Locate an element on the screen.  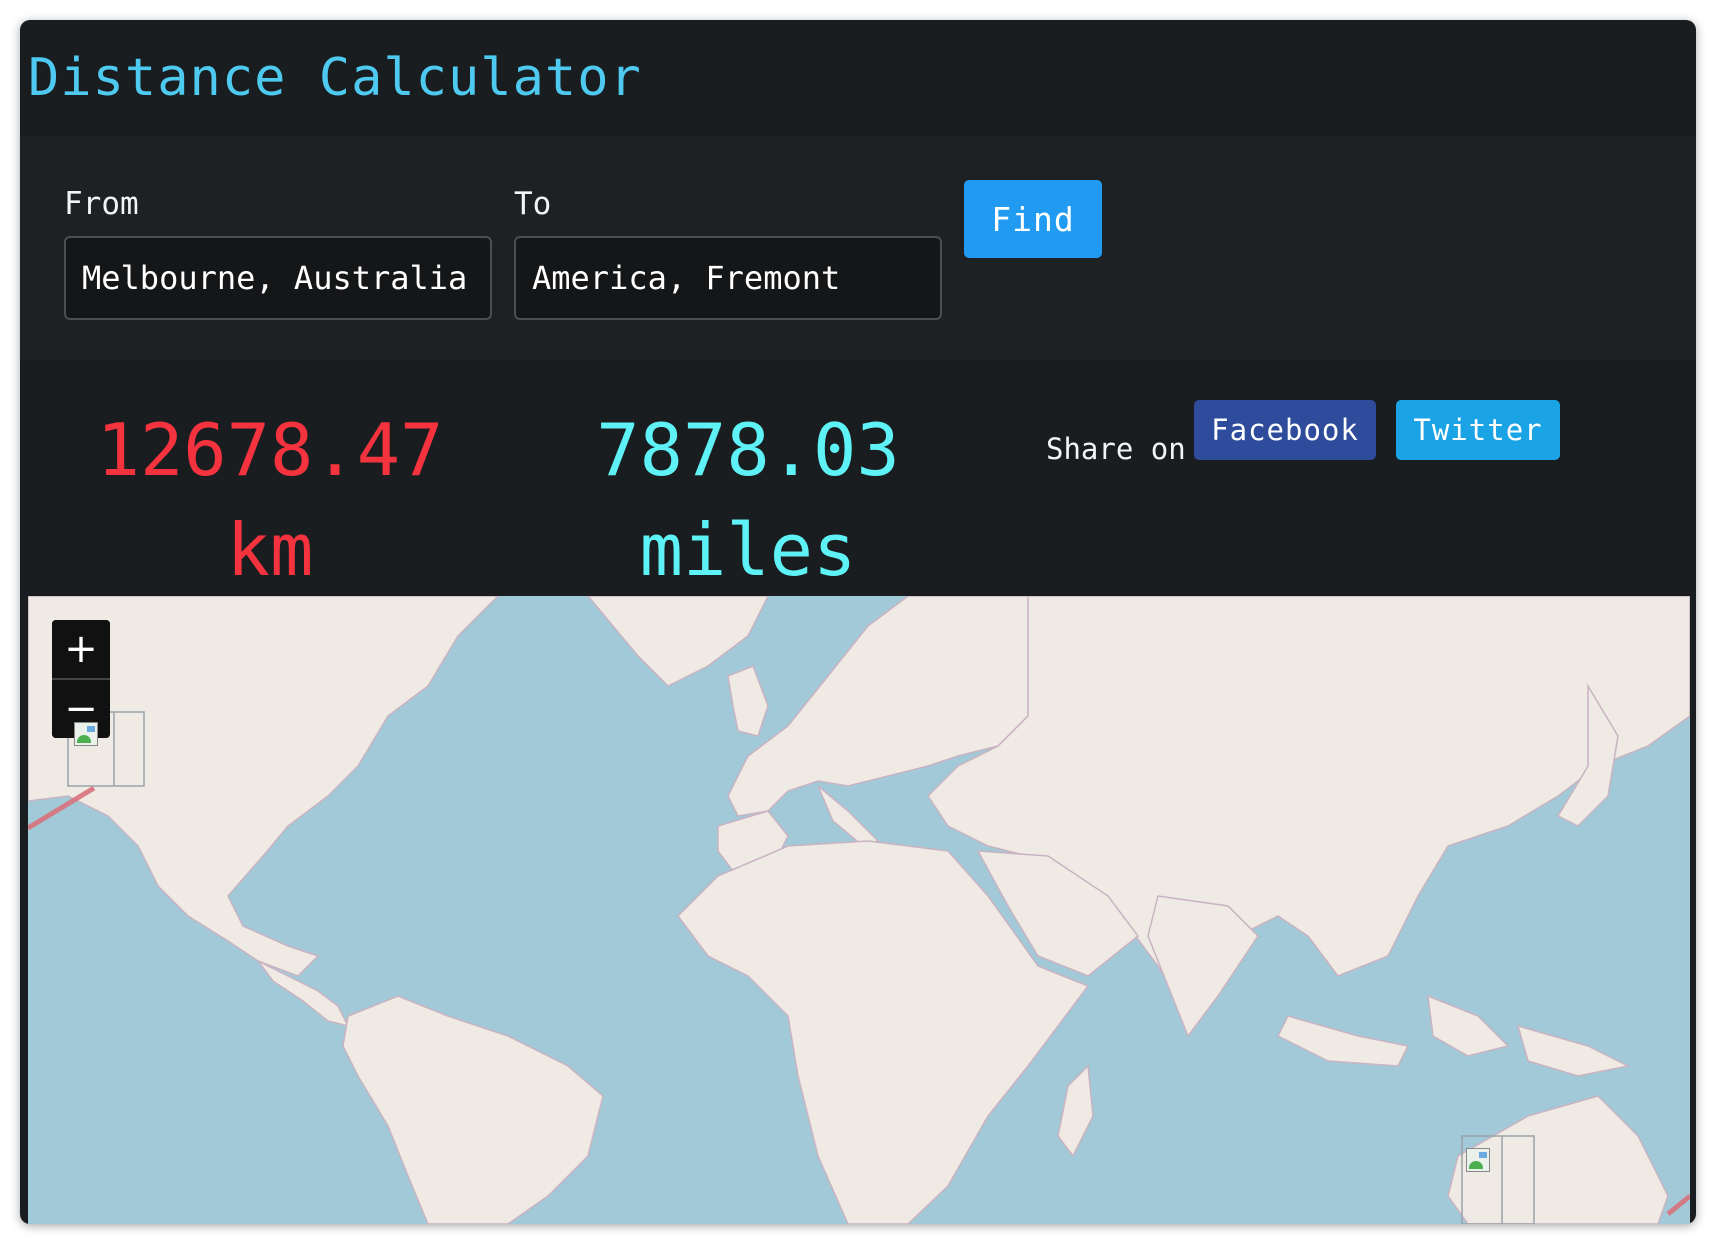
km-unit: km is located at coordinates (270, 550).